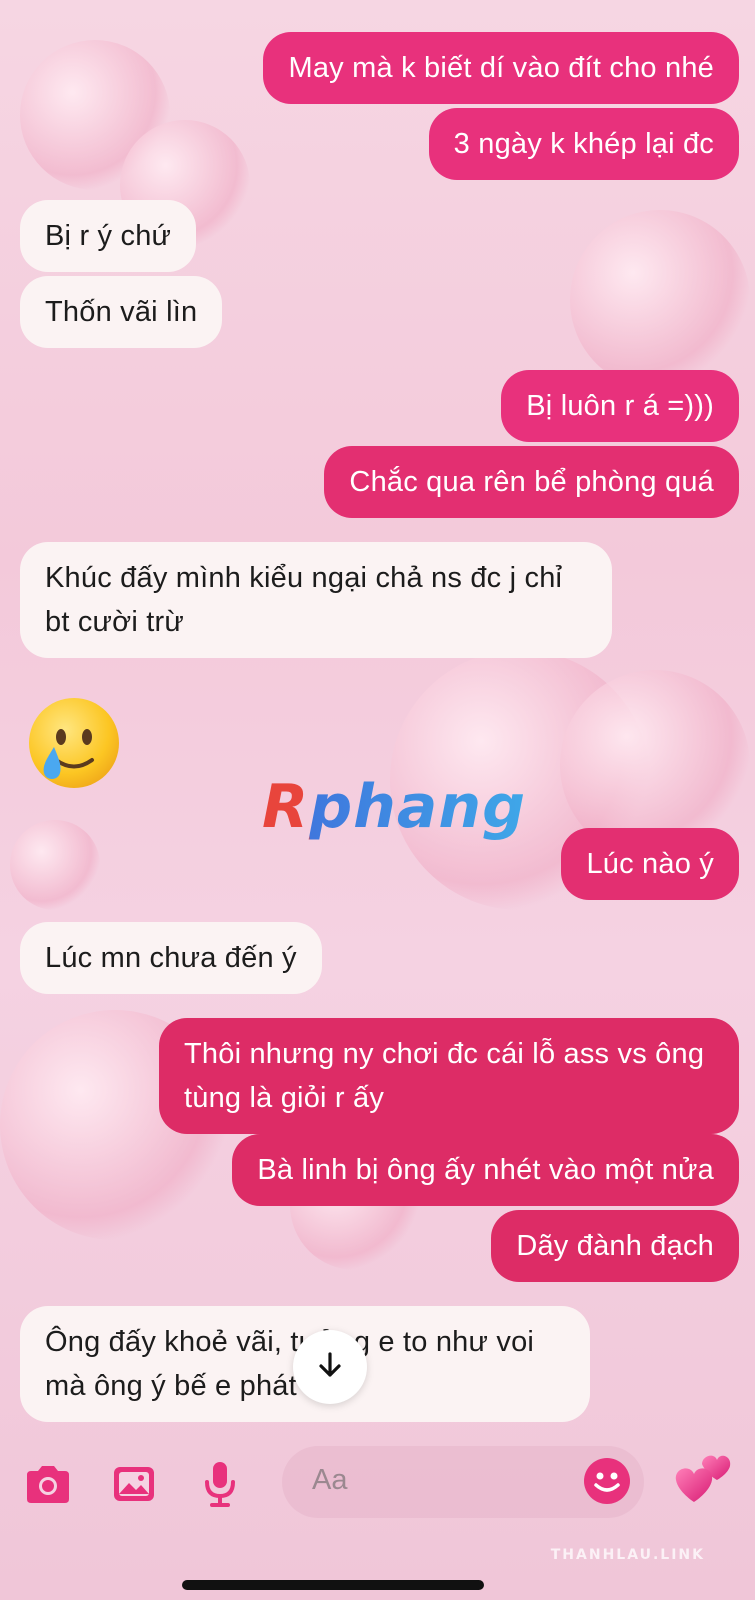  Describe the element at coordinates (615, 1246) in the screenshot. I see `message-bubble-sent: Dãy đành đạch` at that location.